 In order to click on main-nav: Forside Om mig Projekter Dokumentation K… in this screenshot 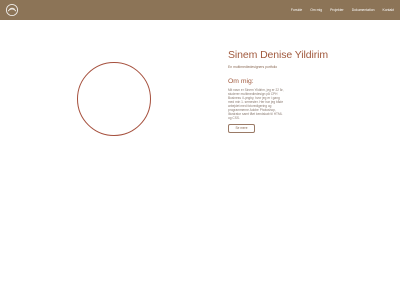, I will do `click(342, 10)`.